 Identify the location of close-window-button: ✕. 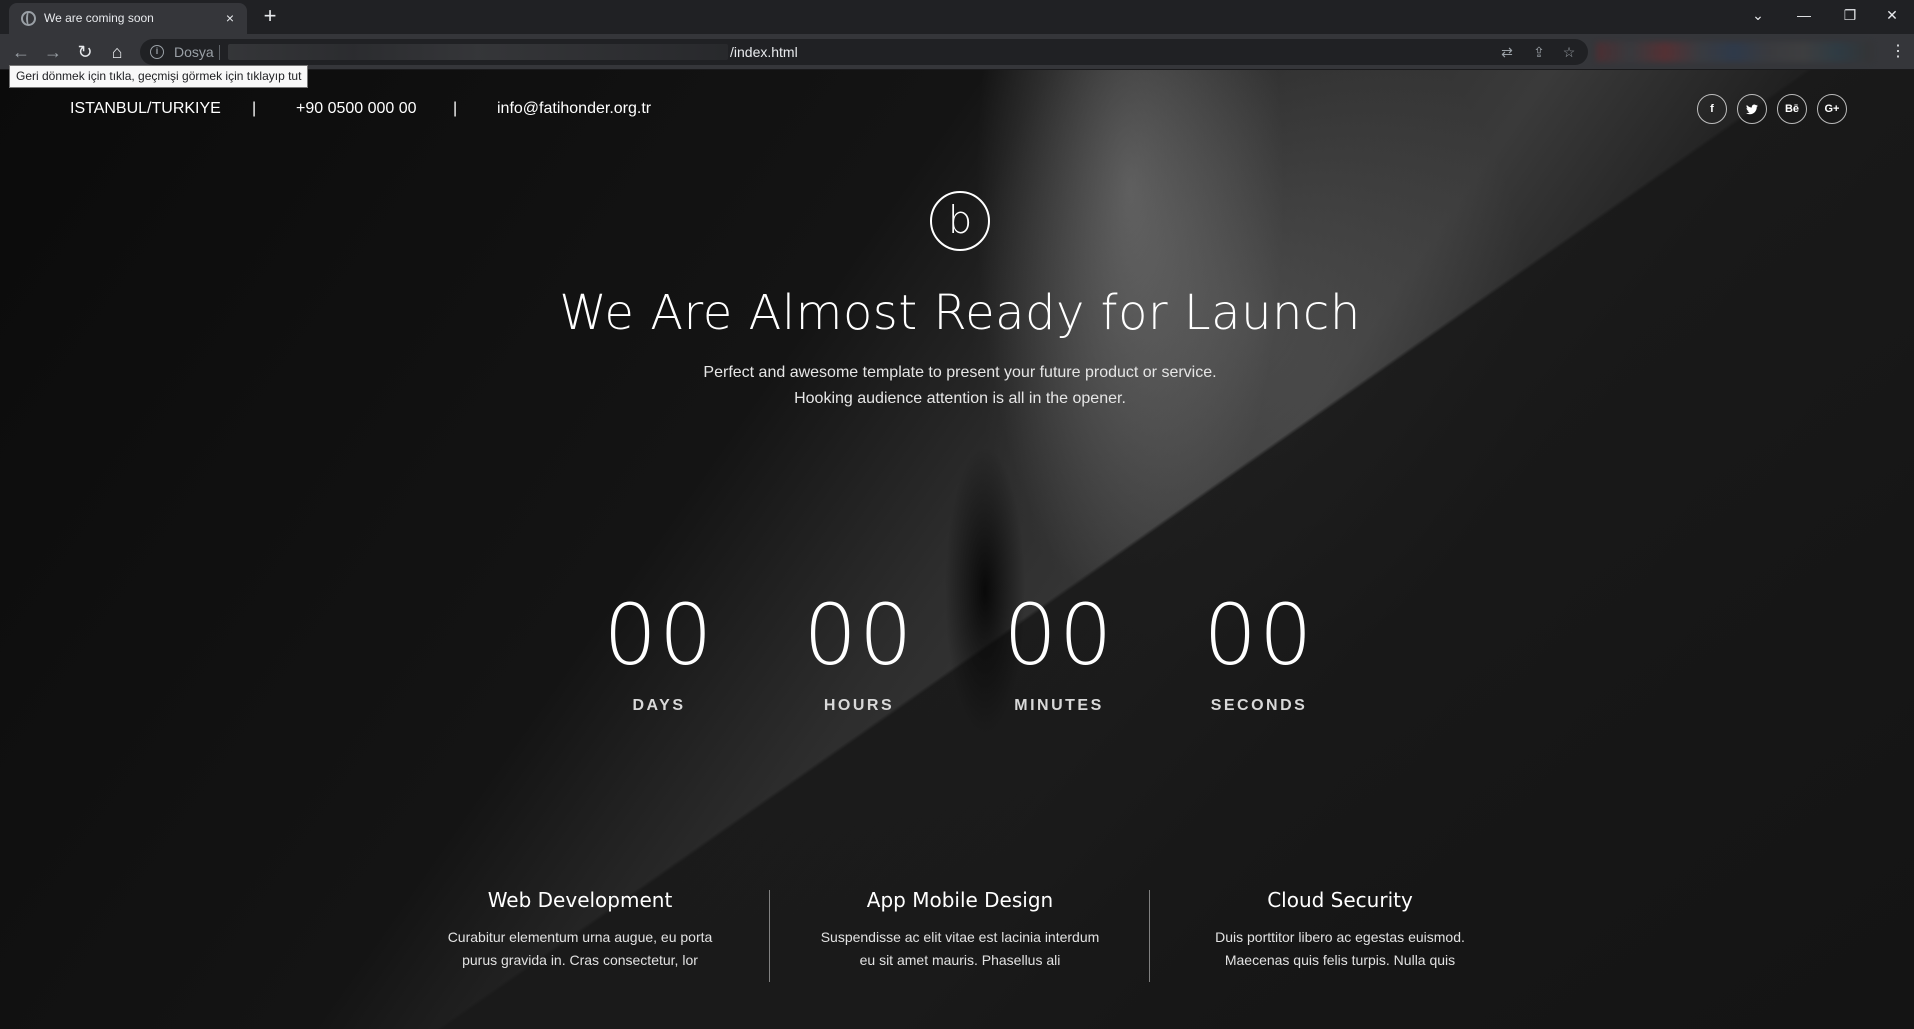
(1892, 15).